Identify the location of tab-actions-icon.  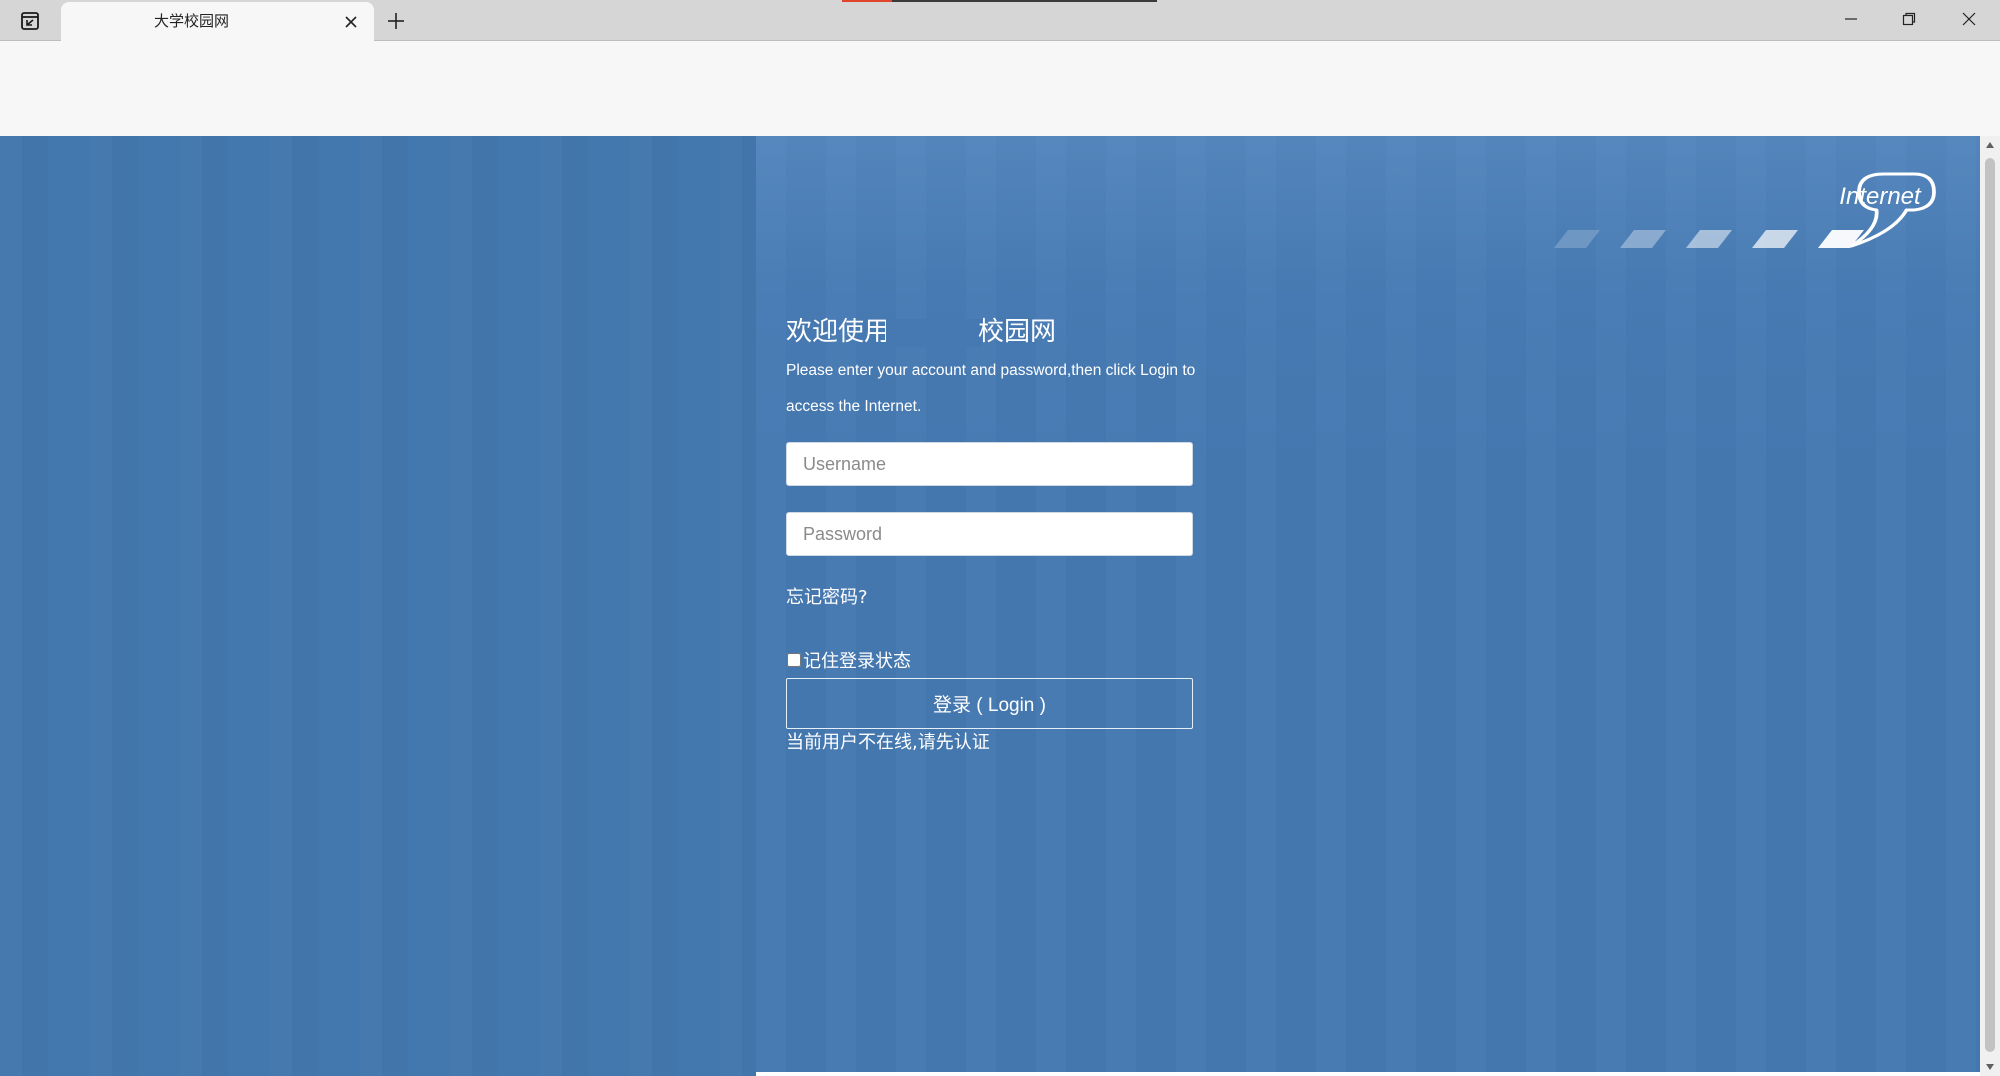
(30, 21).